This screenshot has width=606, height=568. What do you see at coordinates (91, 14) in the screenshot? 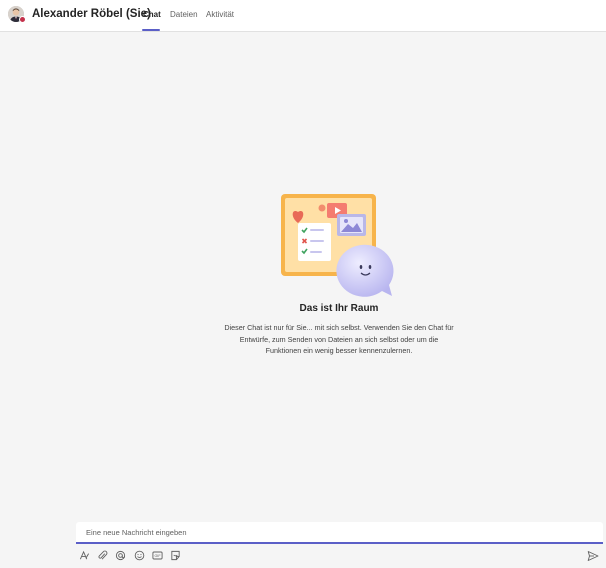
I see `chat-title: Alexander Röbel (Sie)` at bounding box center [91, 14].